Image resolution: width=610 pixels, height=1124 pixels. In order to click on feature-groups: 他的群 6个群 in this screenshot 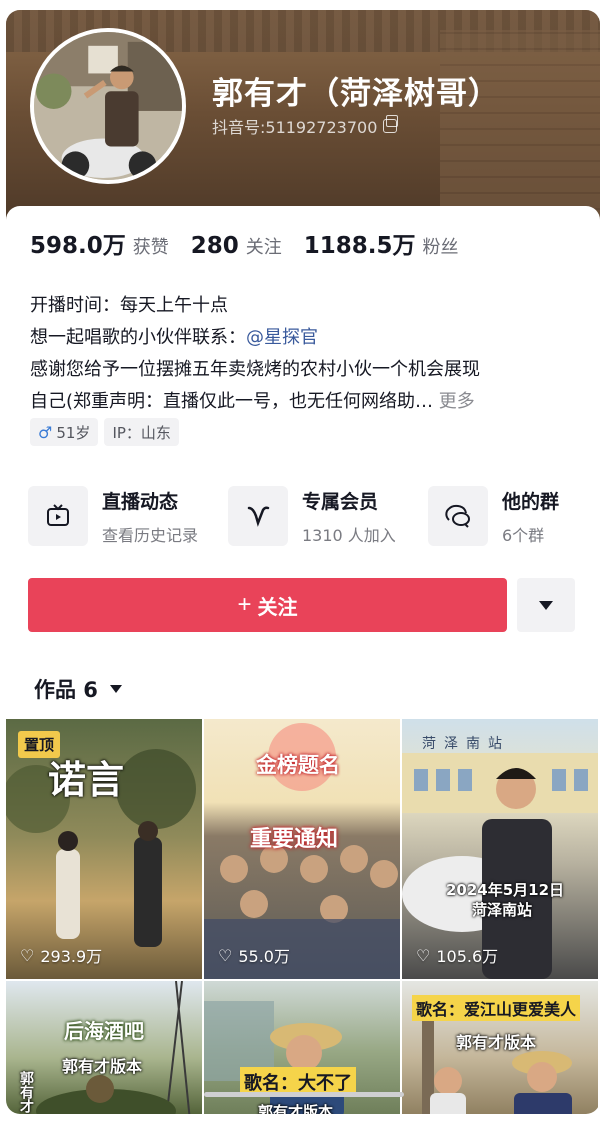, I will do `click(514, 516)`.